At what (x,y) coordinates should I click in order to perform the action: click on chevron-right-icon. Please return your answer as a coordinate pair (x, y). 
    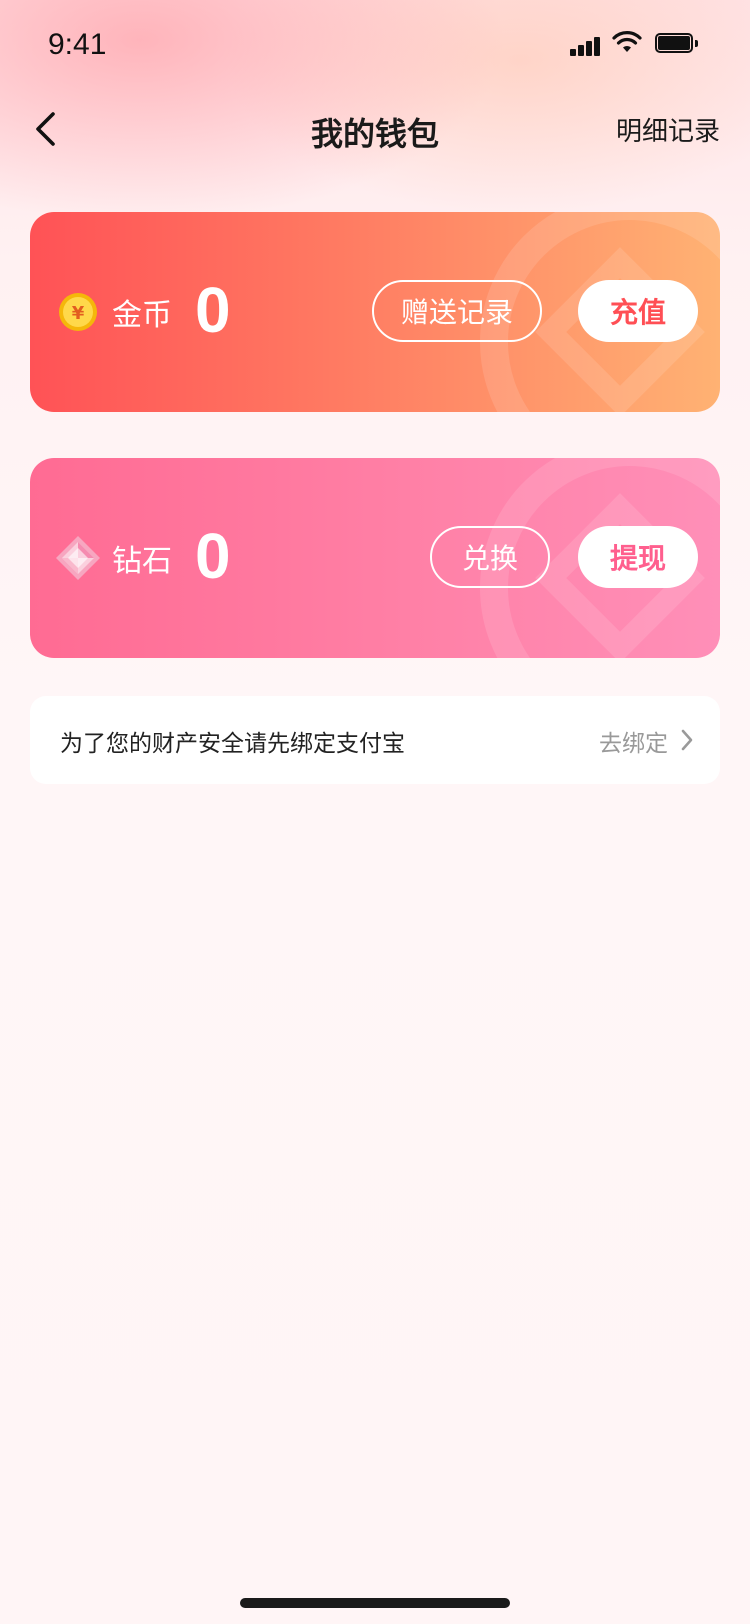
    Looking at the image, I should click on (687, 742).